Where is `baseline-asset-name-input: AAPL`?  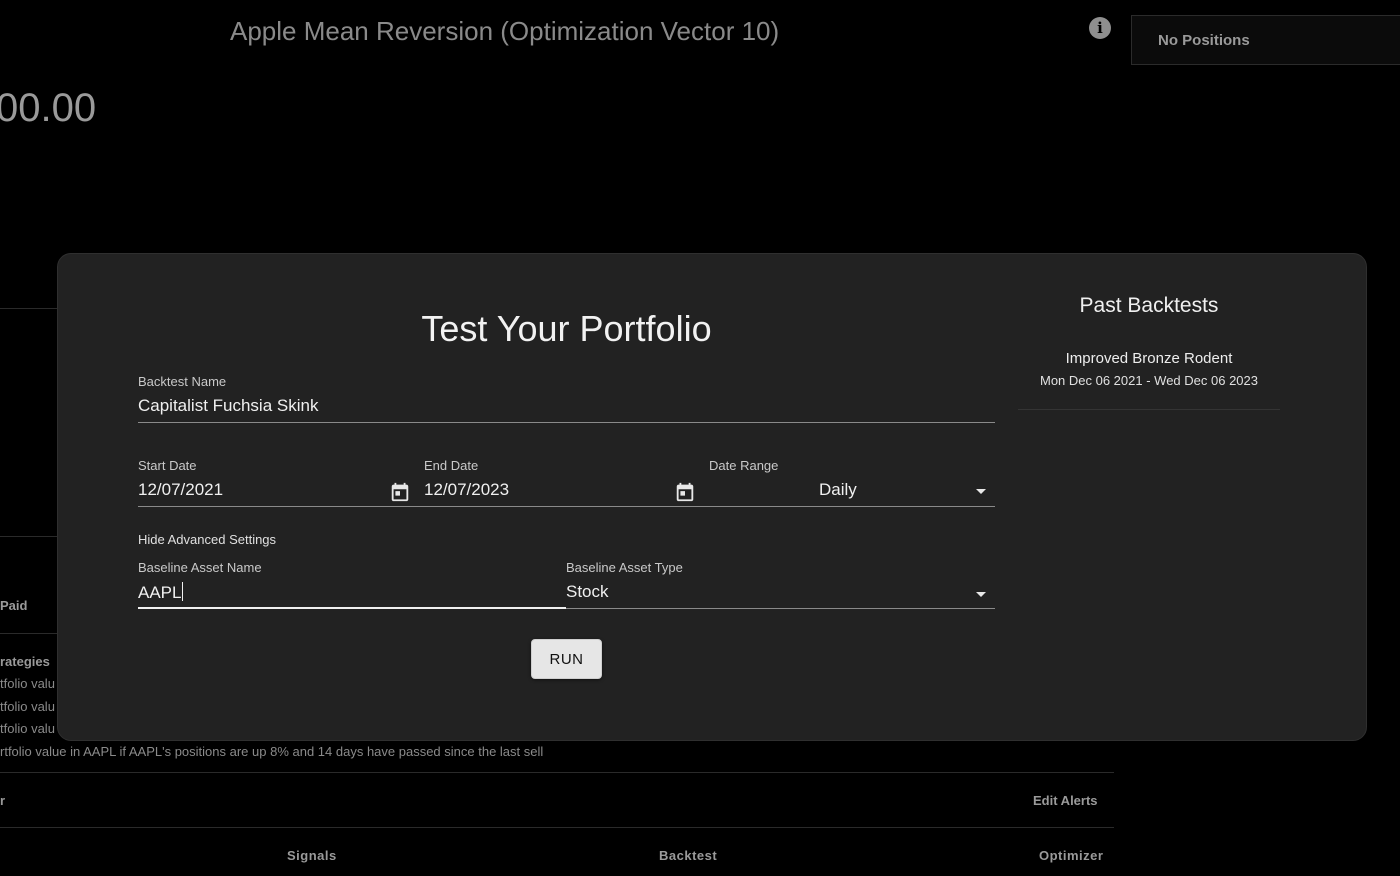
baseline-asset-name-input: AAPL is located at coordinates (161, 592).